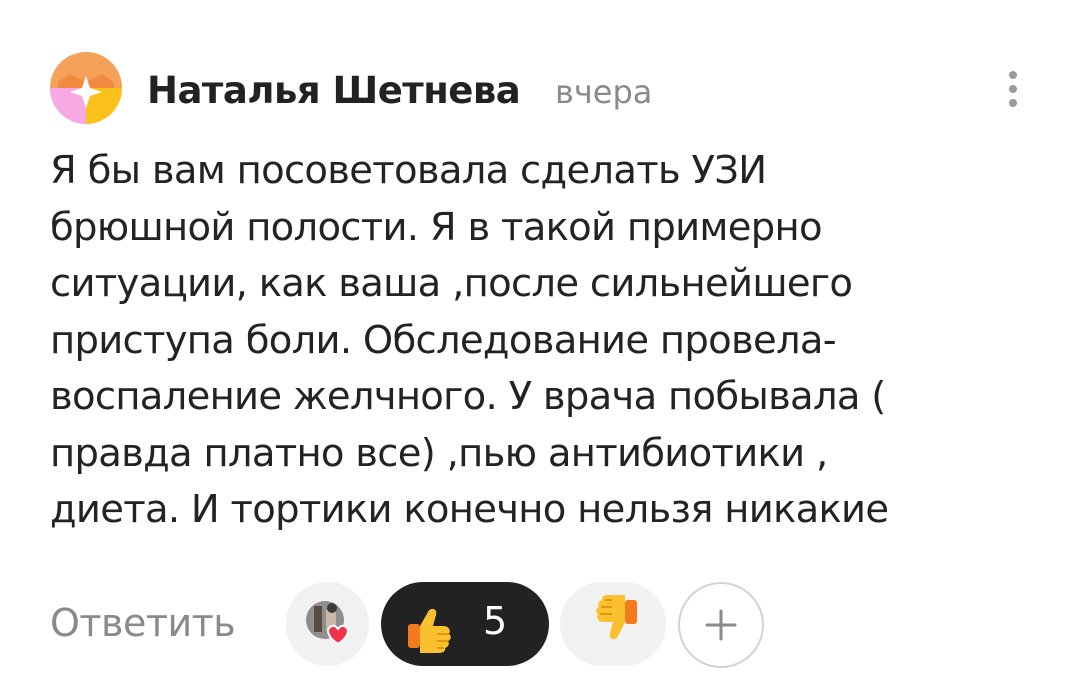 The width and height of the screenshot is (1084, 689). What do you see at coordinates (334, 90) in the screenshot?
I see `author-name: Наталья Шетнева` at bounding box center [334, 90].